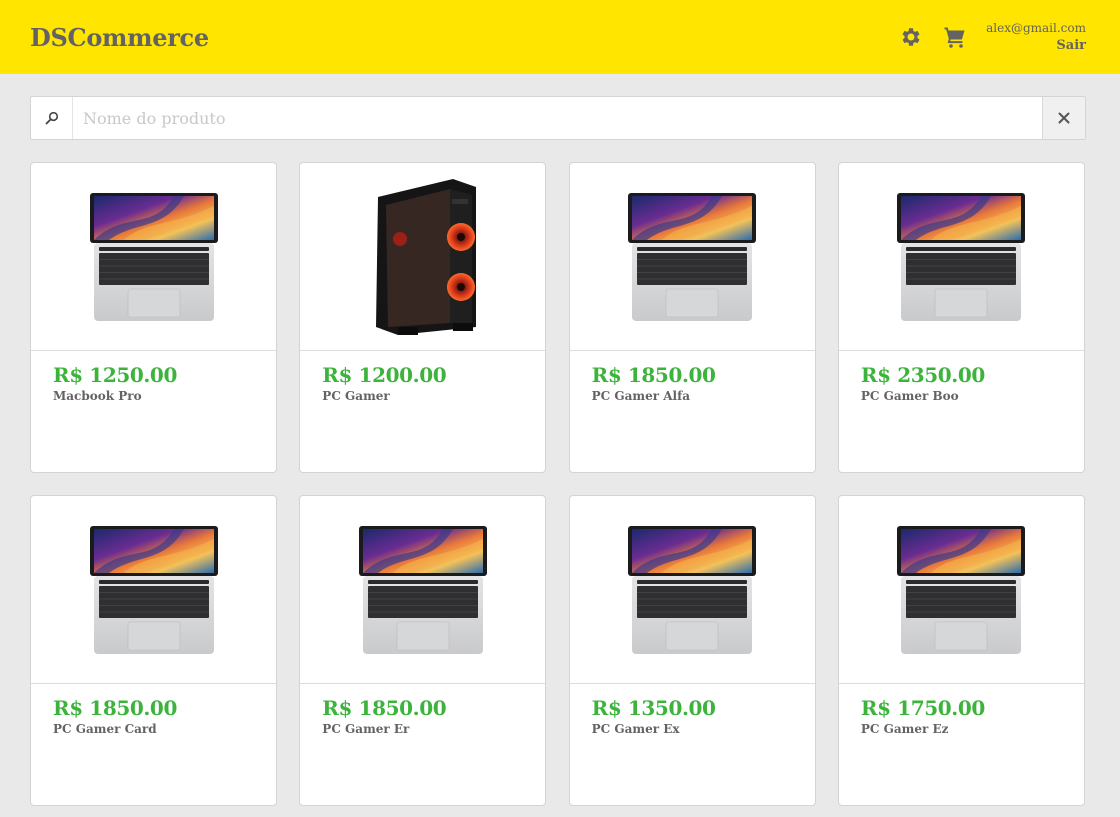  I want to click on product-info: R$ 1350.00 PC Gamer Ex, so click(692, 716).